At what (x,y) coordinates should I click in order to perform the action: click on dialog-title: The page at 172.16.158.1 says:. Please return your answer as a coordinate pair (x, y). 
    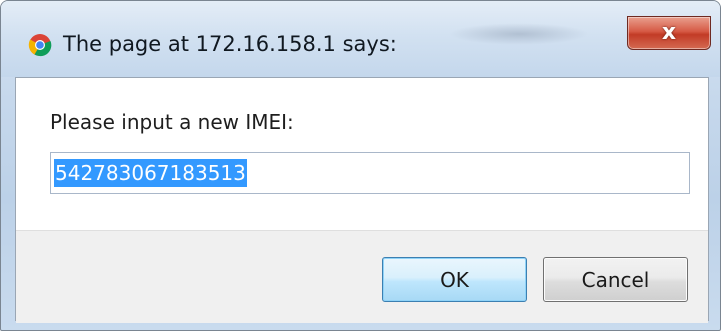
    Looking at the image, I should click on (230, 44).